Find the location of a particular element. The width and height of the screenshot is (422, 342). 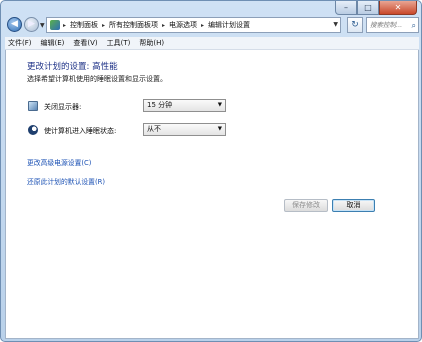

breadcrumb-control-panel: 控制面板 is located at coordinates (84, 25).